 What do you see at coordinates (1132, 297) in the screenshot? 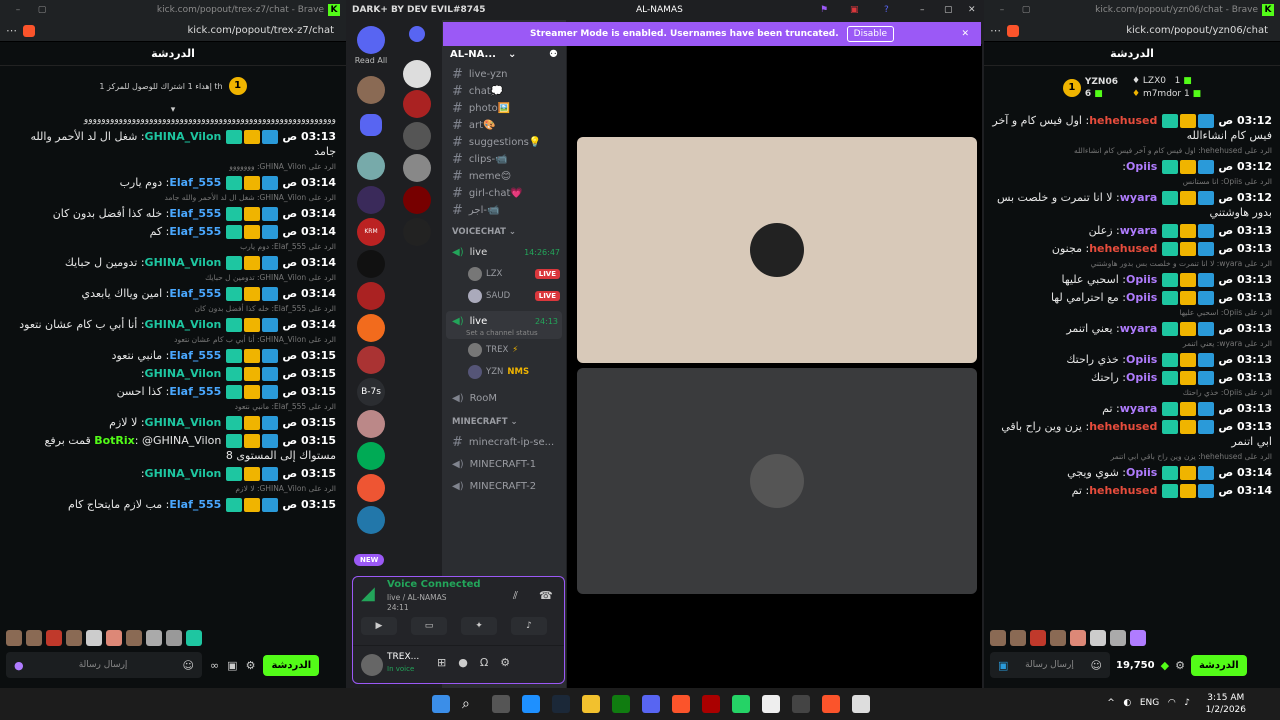
I see `chat-message: 03:13 ص Opiis: مع احترامي لها` at bounding box center [1132, 297].